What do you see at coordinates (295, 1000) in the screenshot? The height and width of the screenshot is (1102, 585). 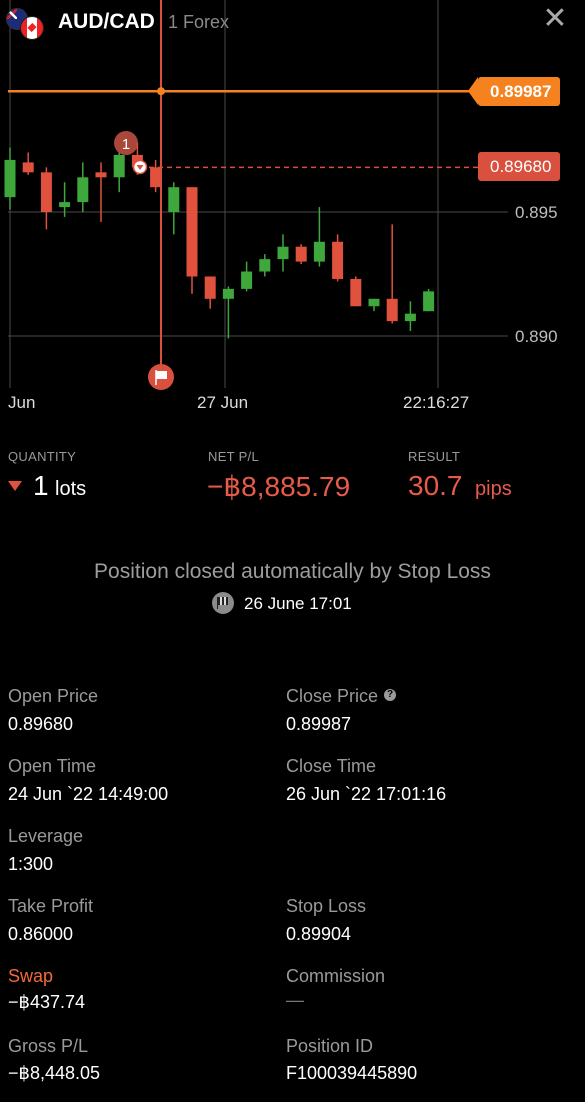 I see `commission-value: —` at bounding box center [295, 1000].